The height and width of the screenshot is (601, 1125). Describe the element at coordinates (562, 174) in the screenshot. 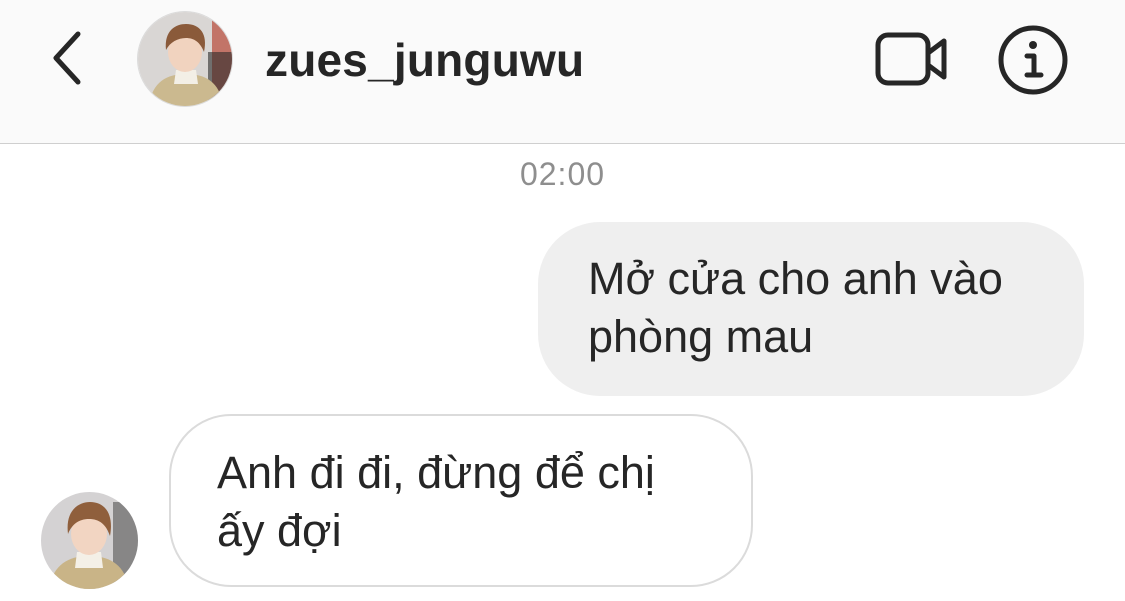

I see `message-timestamp: 02:00` at that location.